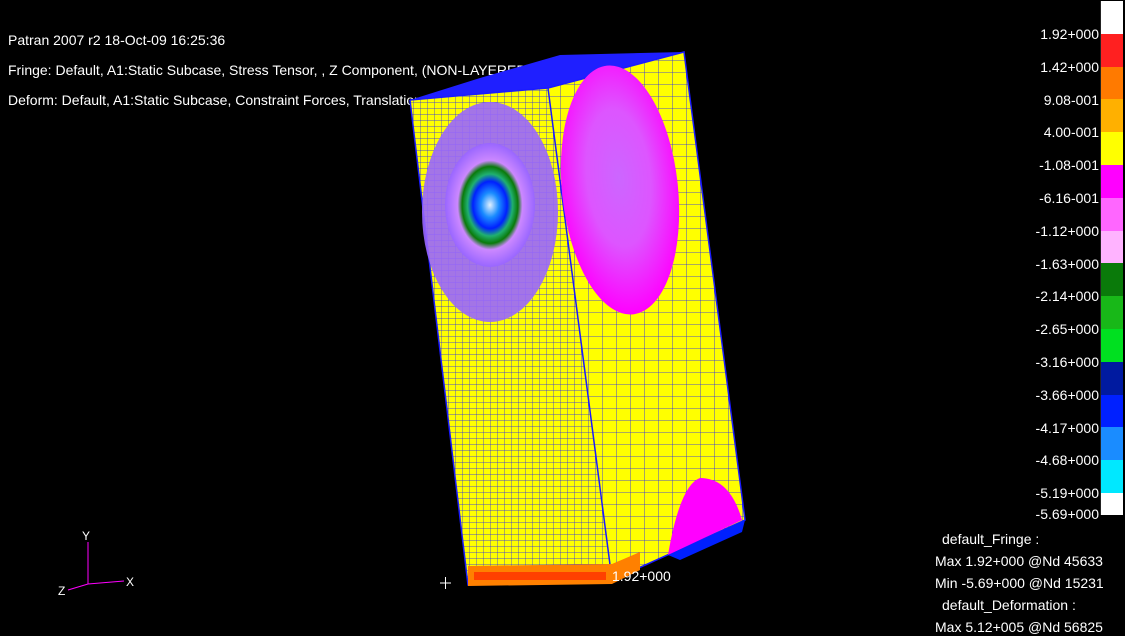 This screenshot has width=1125, height=636. I want to click on legend-label: 4.00-001, so click(1071, 132).